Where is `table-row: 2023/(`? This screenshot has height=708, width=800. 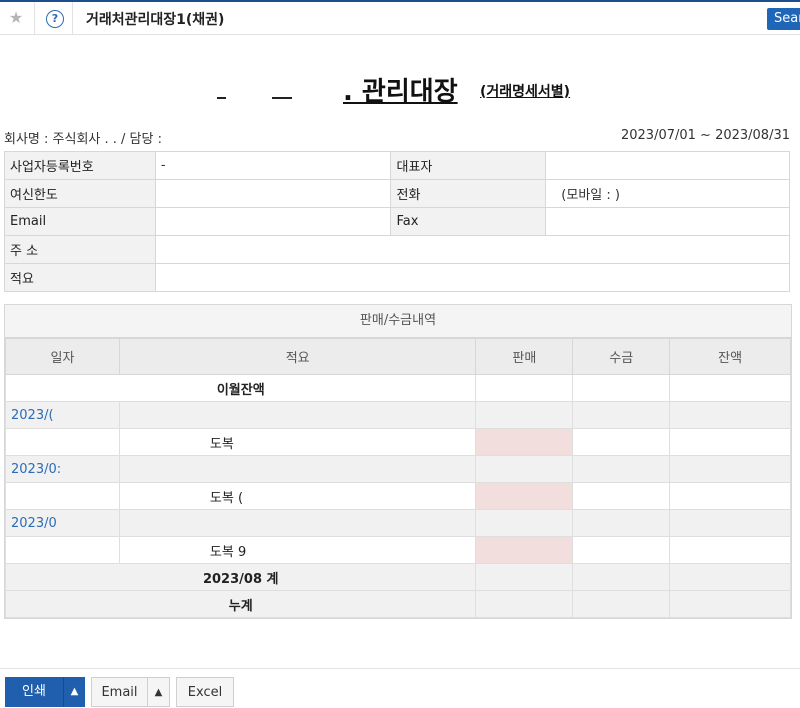
table-row: 2023/( is located at coordinates (398, 415).